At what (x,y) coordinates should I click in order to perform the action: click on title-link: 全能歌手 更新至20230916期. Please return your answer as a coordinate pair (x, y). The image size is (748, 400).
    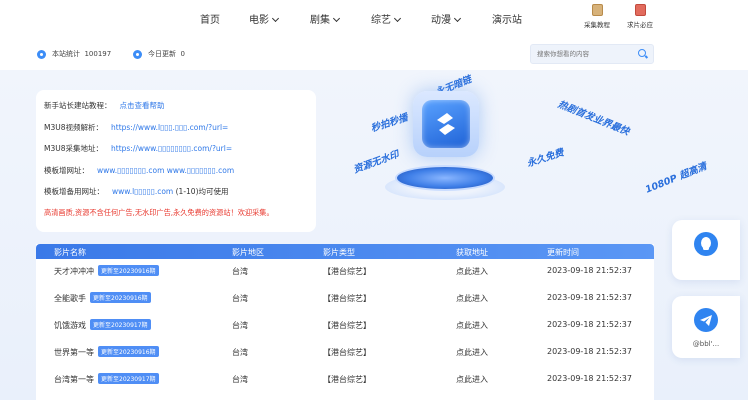
    Looking at the image, I should click on (102, 298).